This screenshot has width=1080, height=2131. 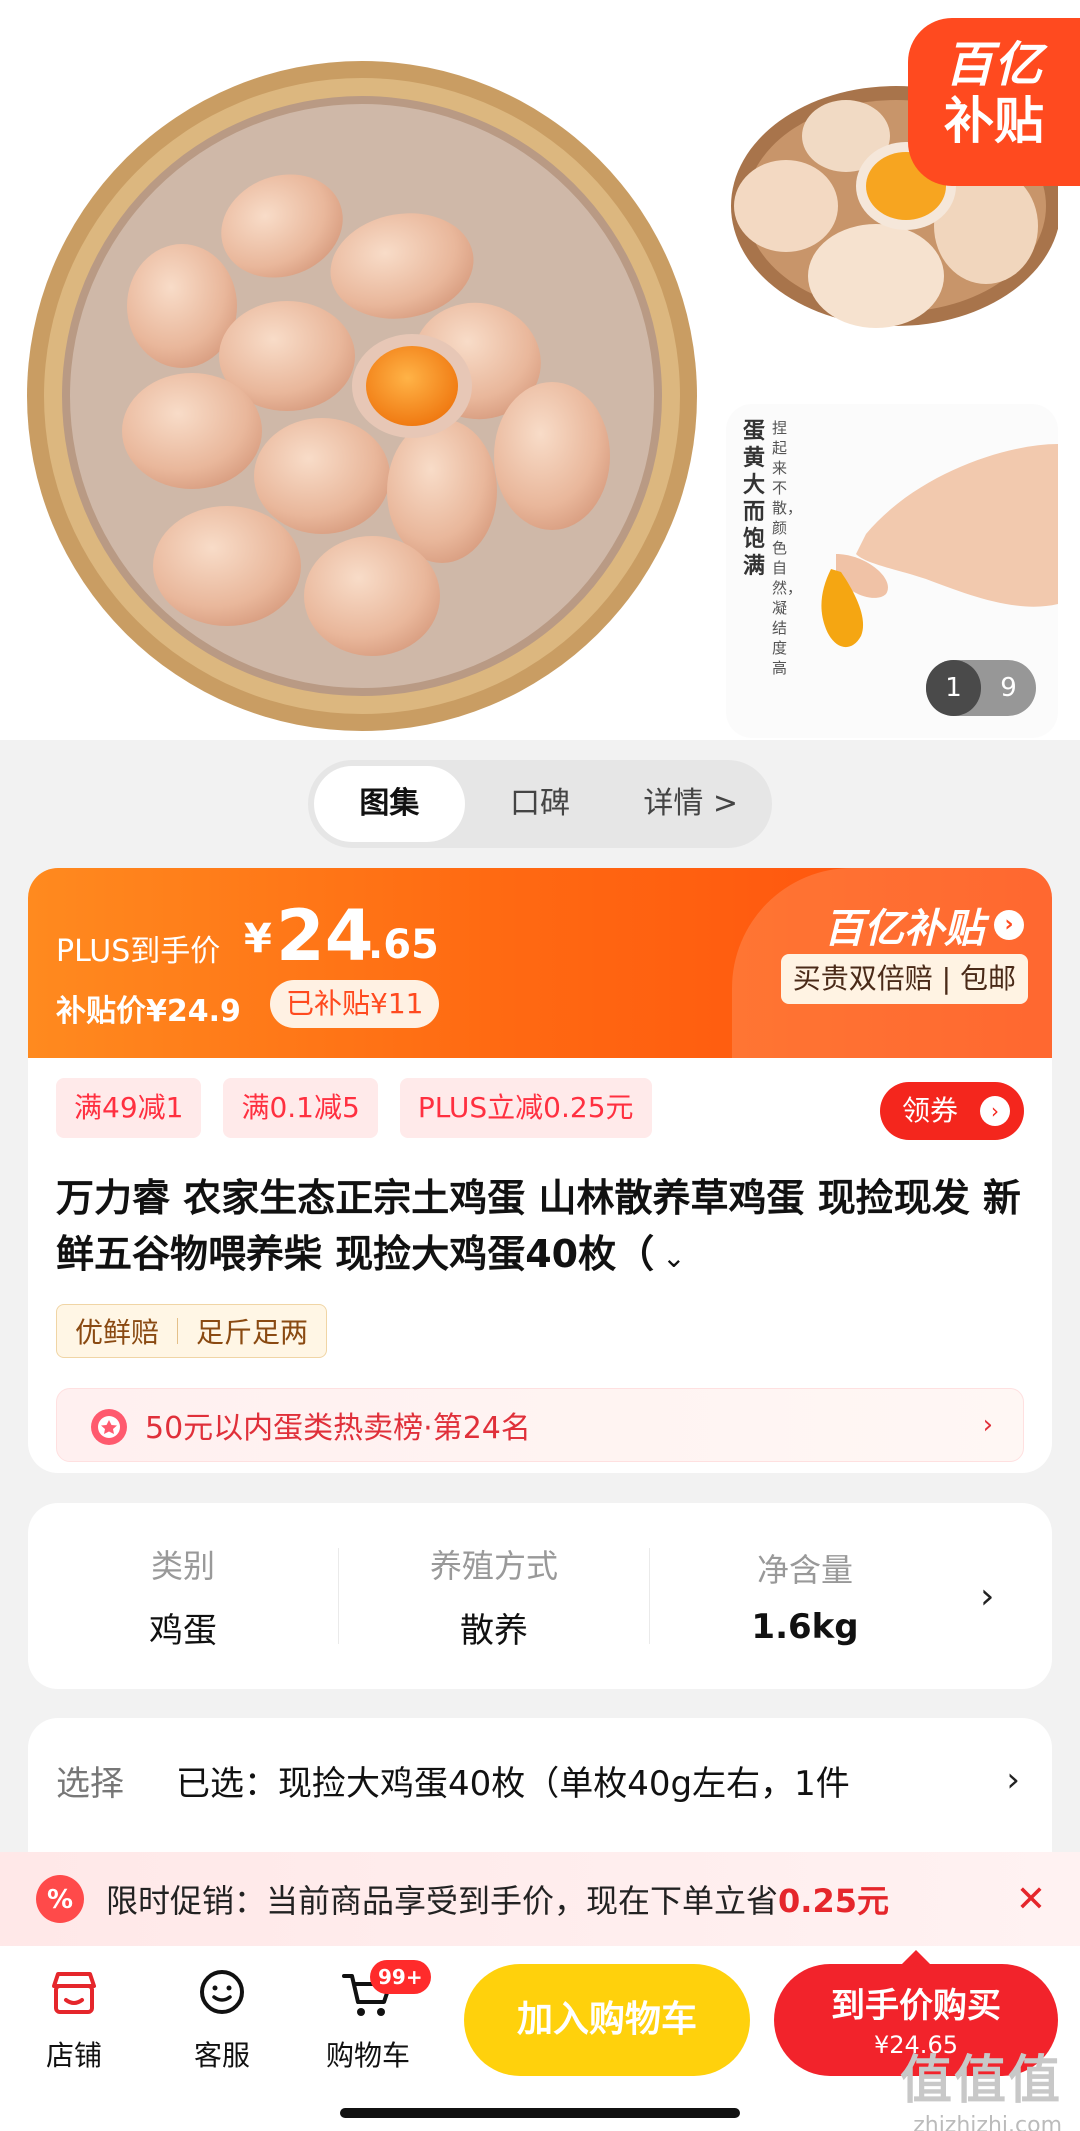 What do you see at coordinates (148, 1011) in the screenshot?
I see `subsidy-price: 补贴价¥24.9` at bounding box center [148, 1011].